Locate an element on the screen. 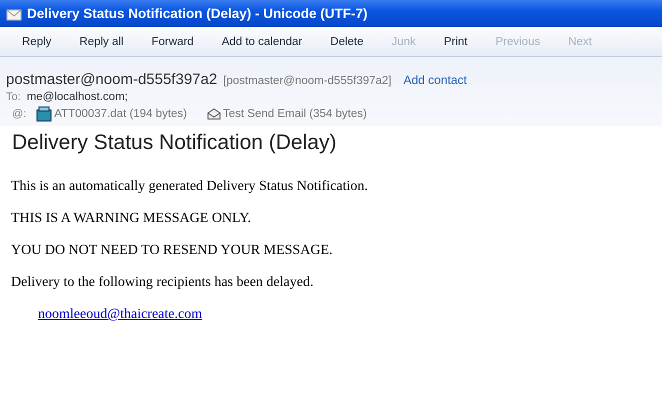 The image size is (662, 416). toolbar-button: Reply is located at coordinates (37, 41).